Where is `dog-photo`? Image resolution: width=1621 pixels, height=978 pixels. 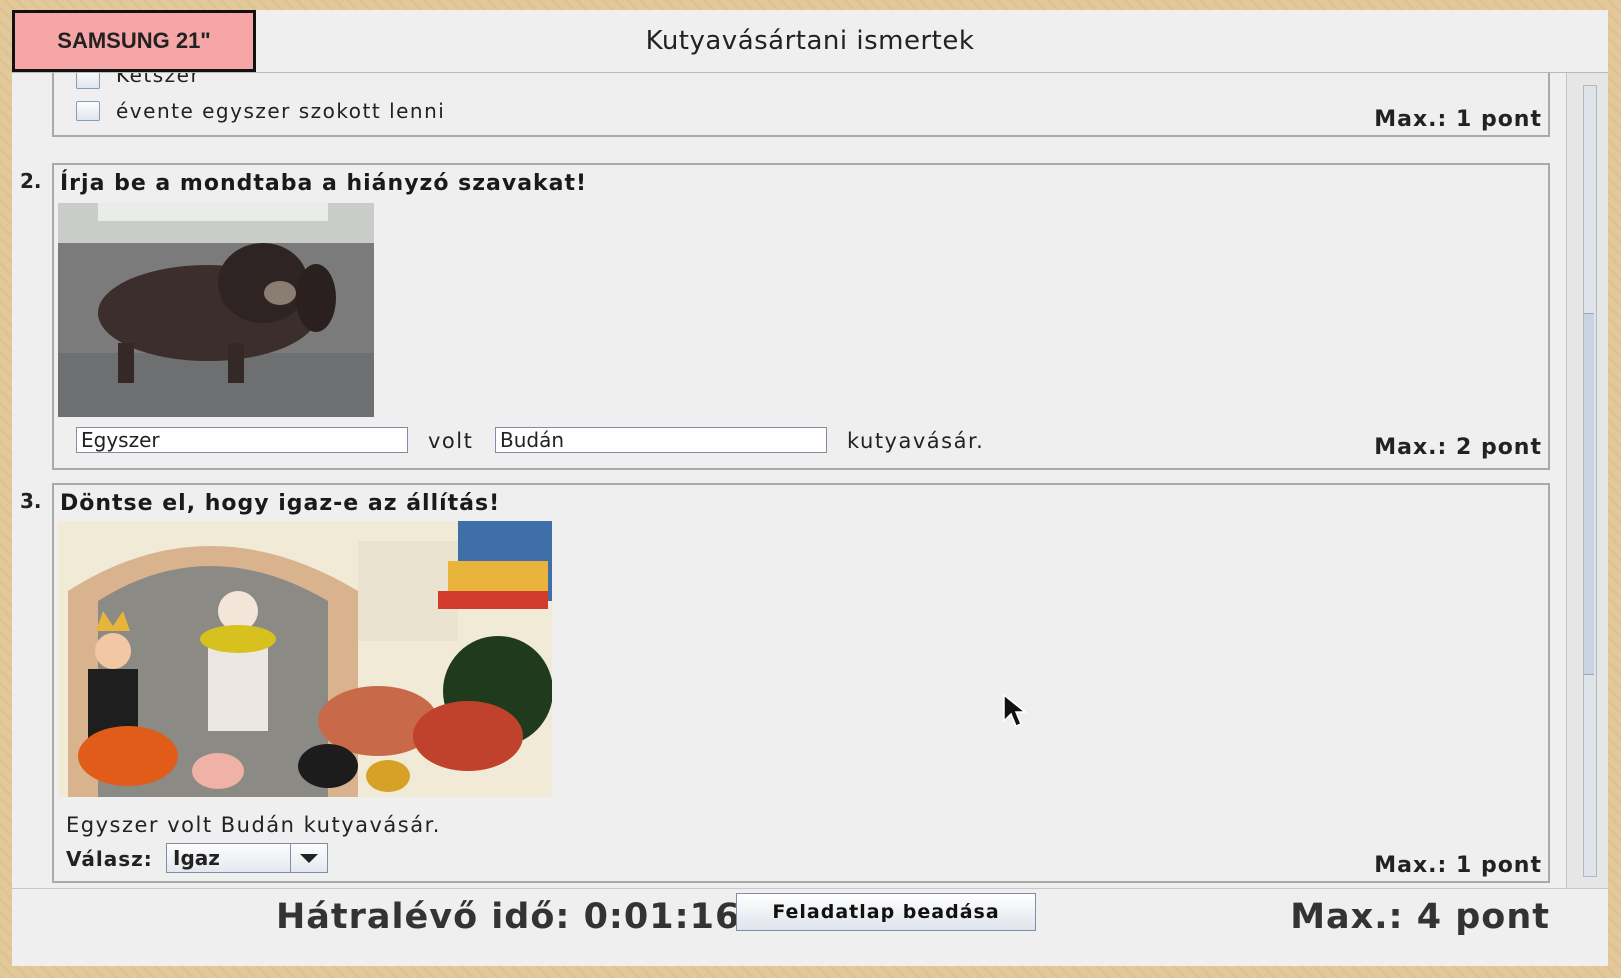 dog-photo is located at coordinates (216, 310).